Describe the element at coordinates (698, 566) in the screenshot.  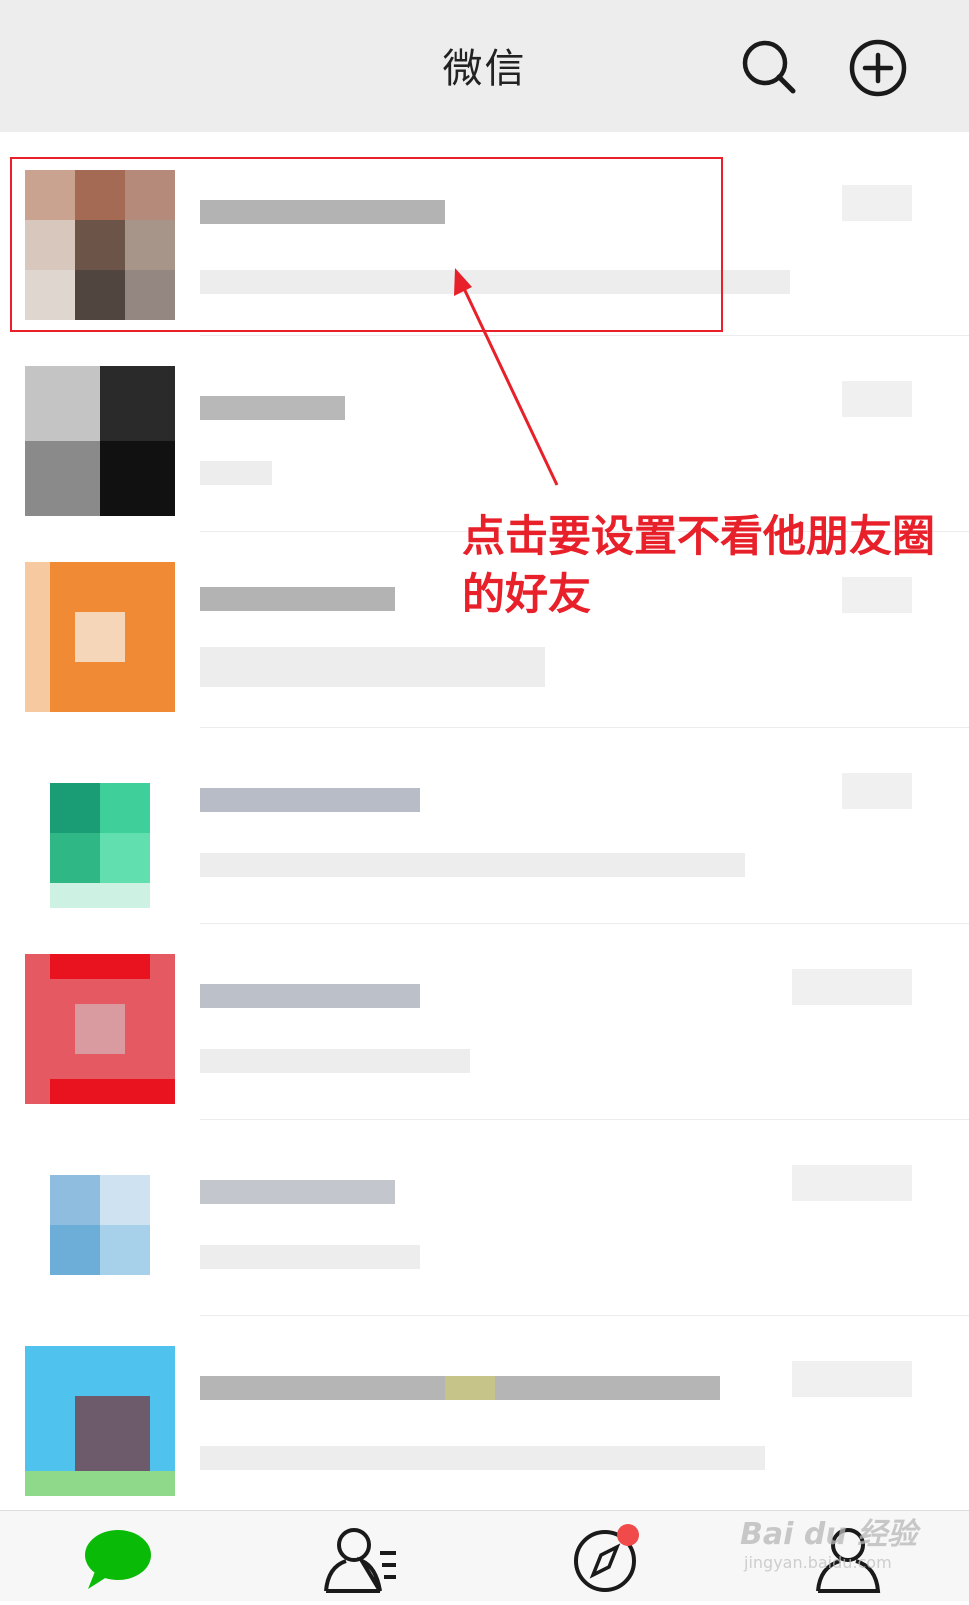
I see `annotation-text: 点击要设置不看他朋友圈的好友` at that location.